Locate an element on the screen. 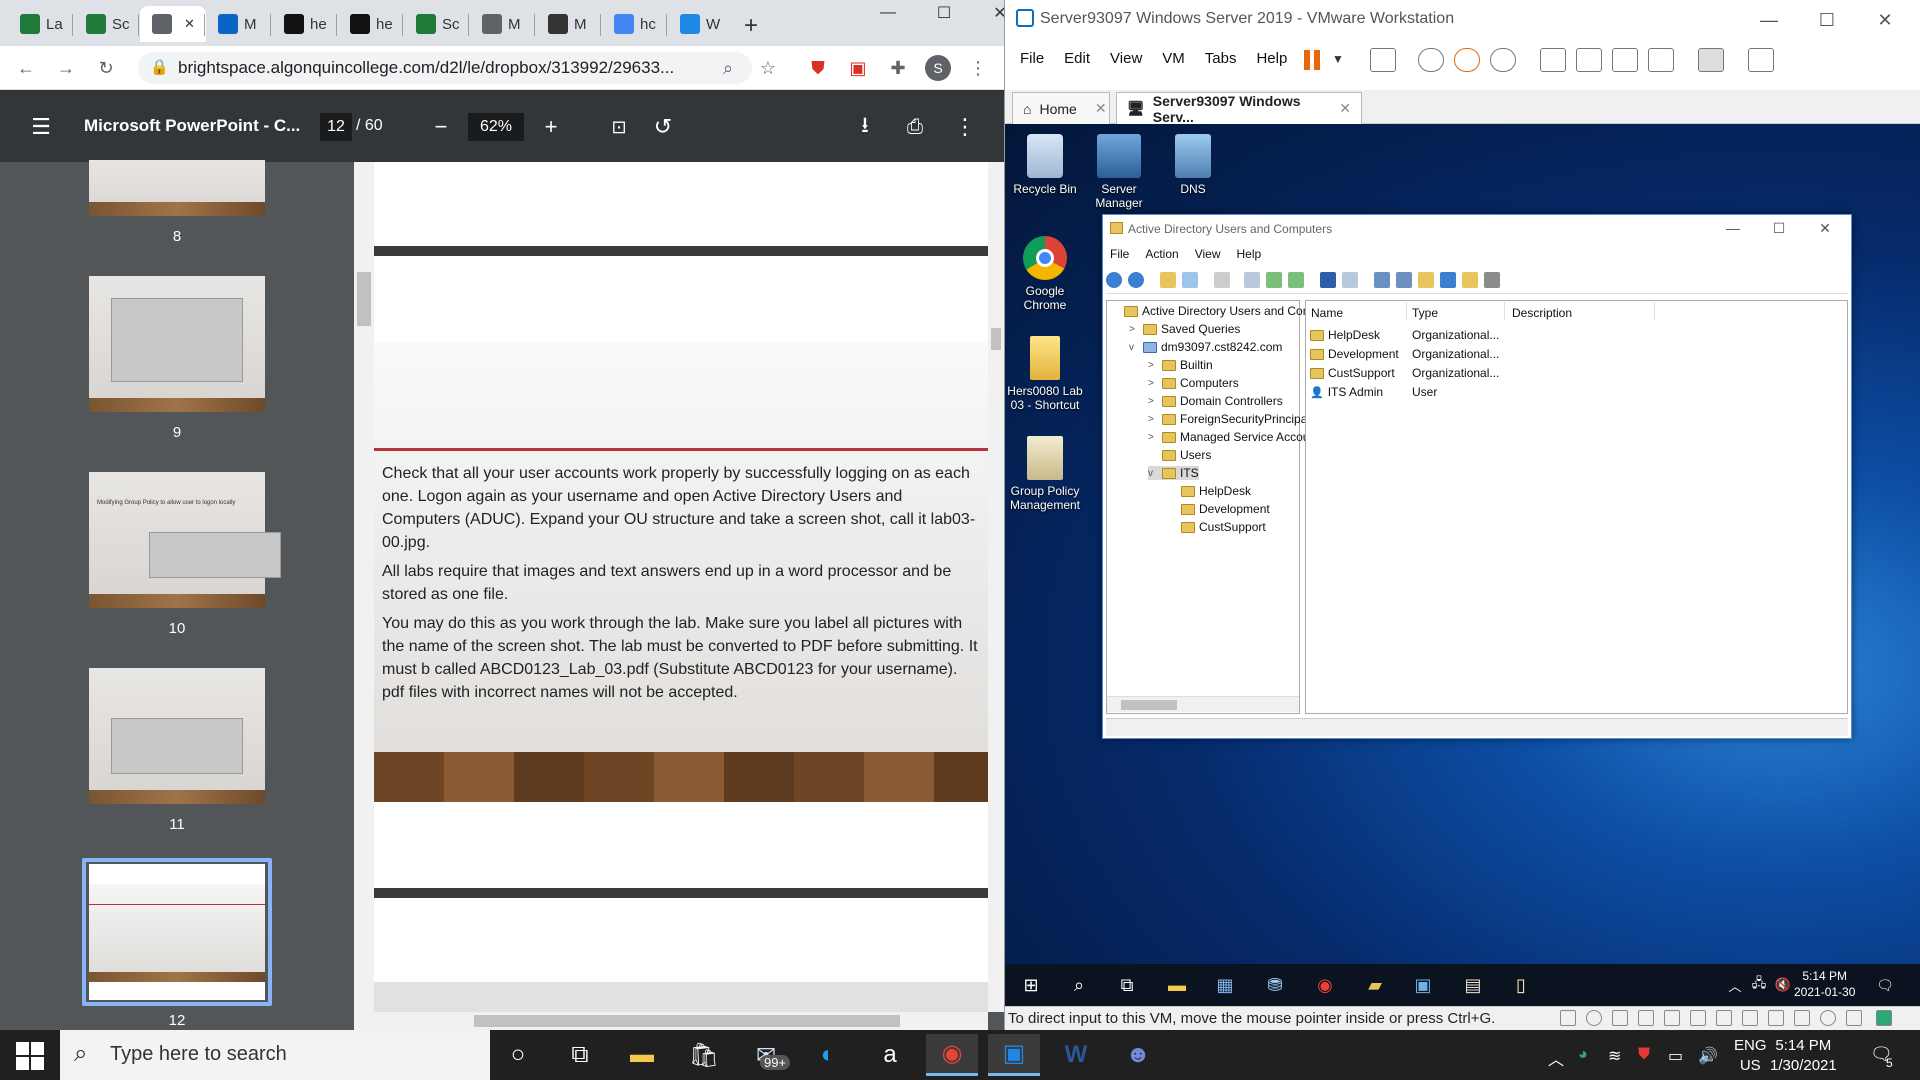 The height and width of the screenshot is (1080, 1920). security-icon: ⛊ is located at coordinates (1644, 1055).